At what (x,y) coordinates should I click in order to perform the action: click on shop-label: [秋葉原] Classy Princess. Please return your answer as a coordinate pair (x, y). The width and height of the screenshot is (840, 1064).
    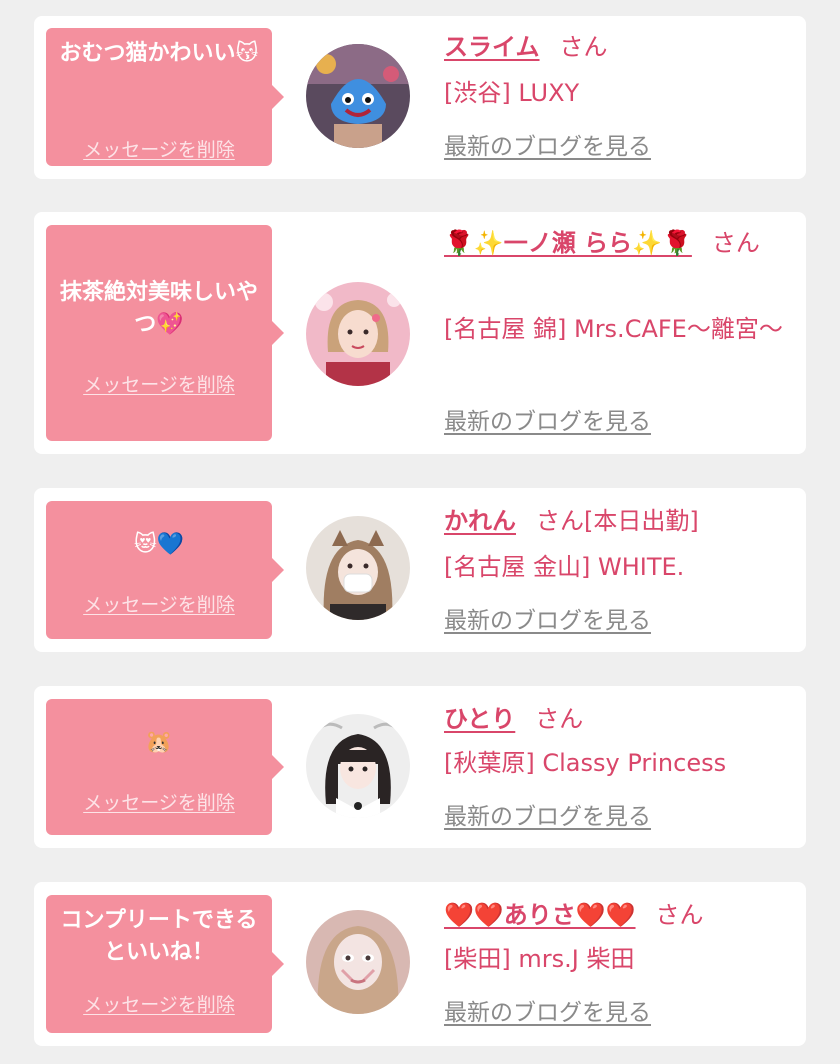
    Looking at the image, I should click on (585, 763).